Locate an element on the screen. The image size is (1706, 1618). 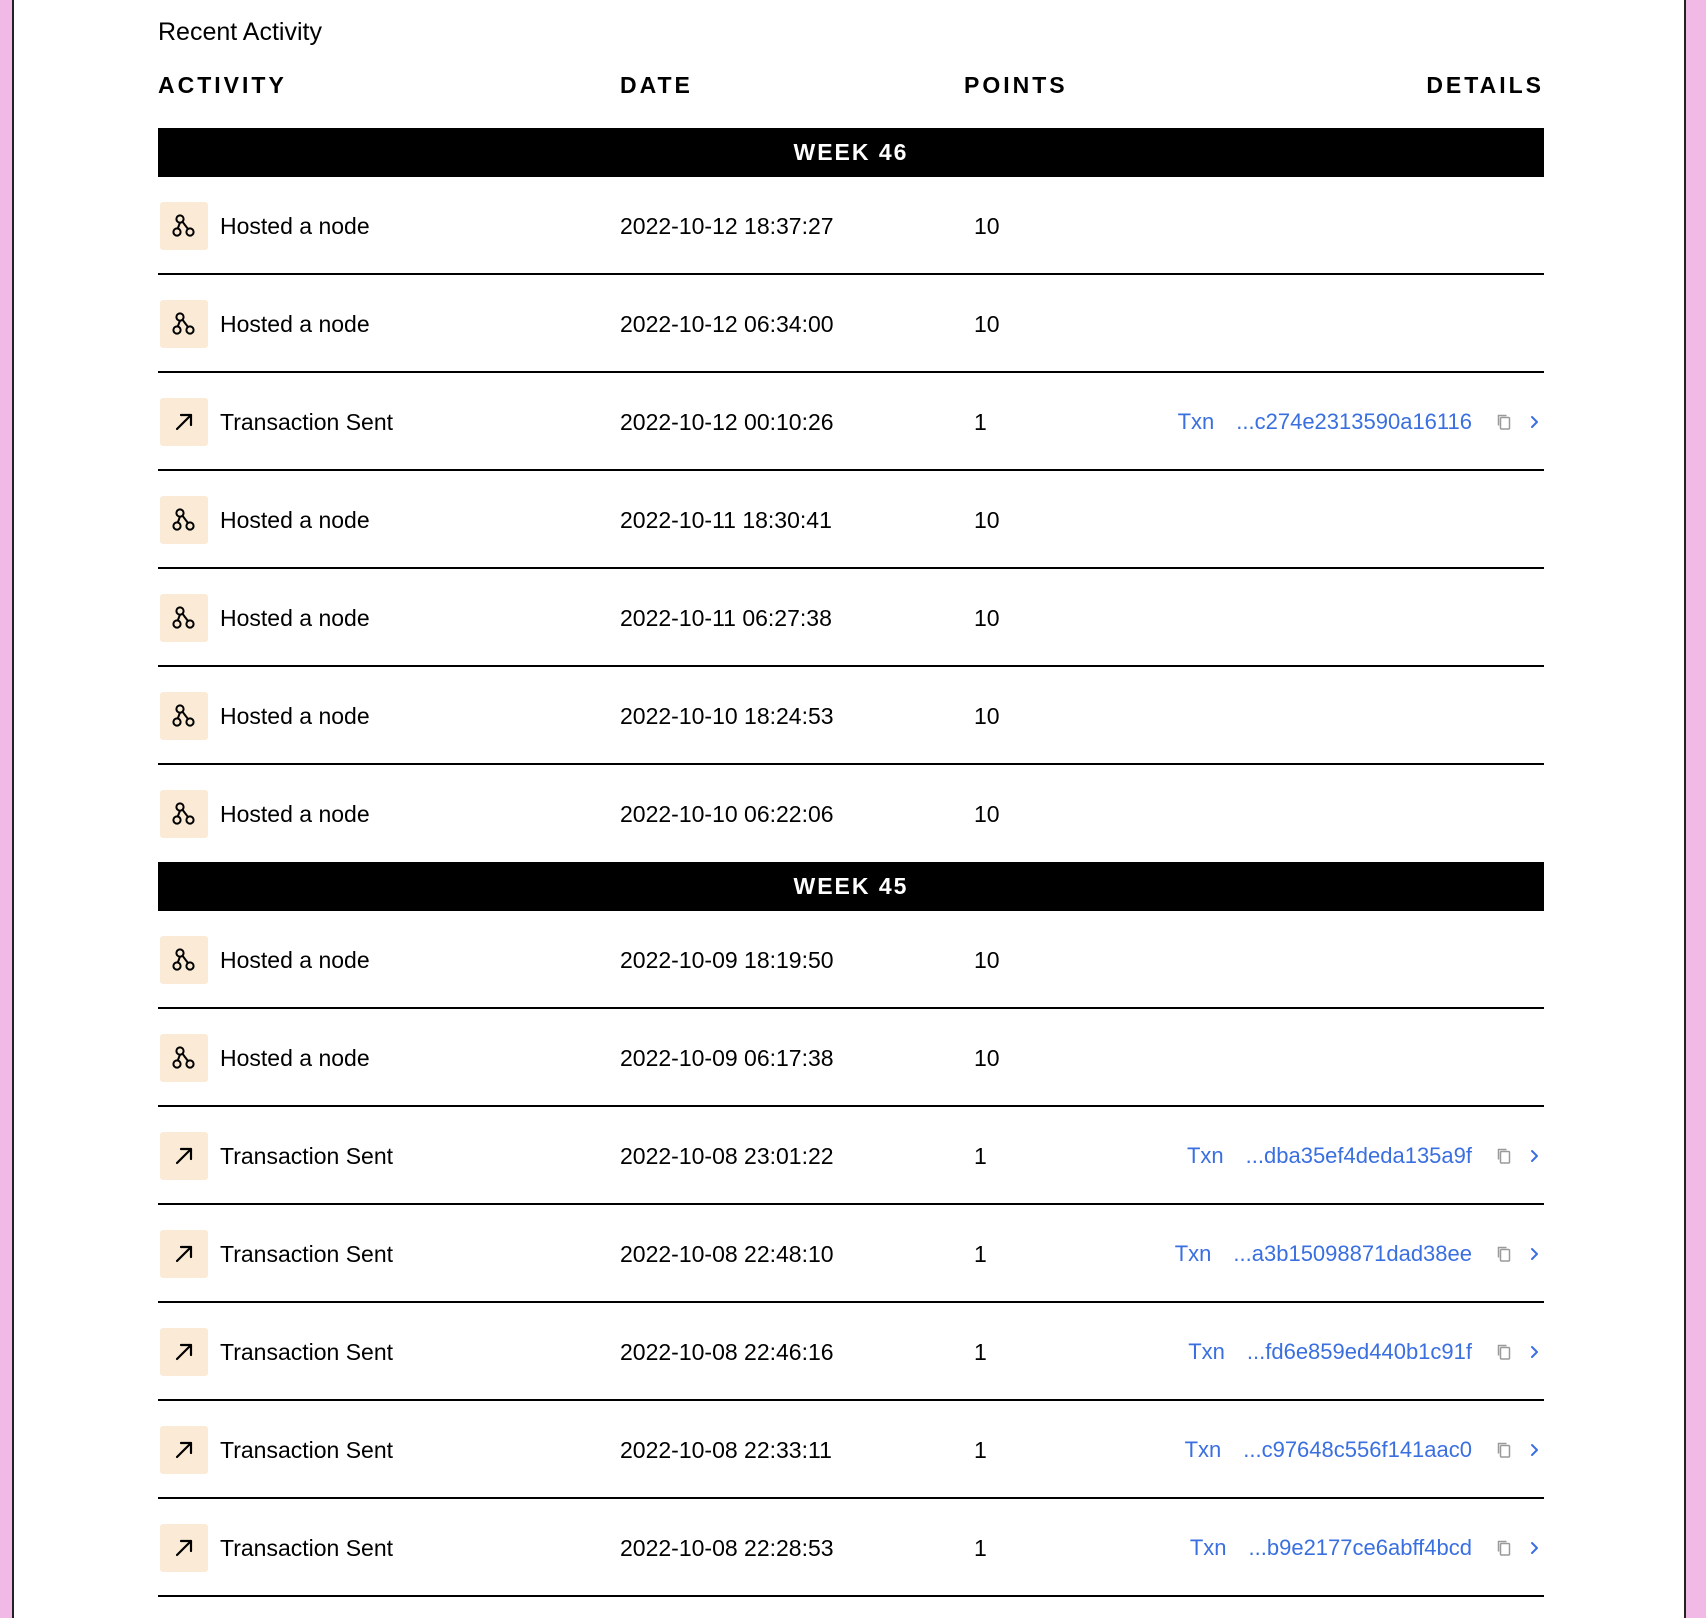
txn-hash-link: ...c274e2313590a16116 is located at coordinates (1354, 422).